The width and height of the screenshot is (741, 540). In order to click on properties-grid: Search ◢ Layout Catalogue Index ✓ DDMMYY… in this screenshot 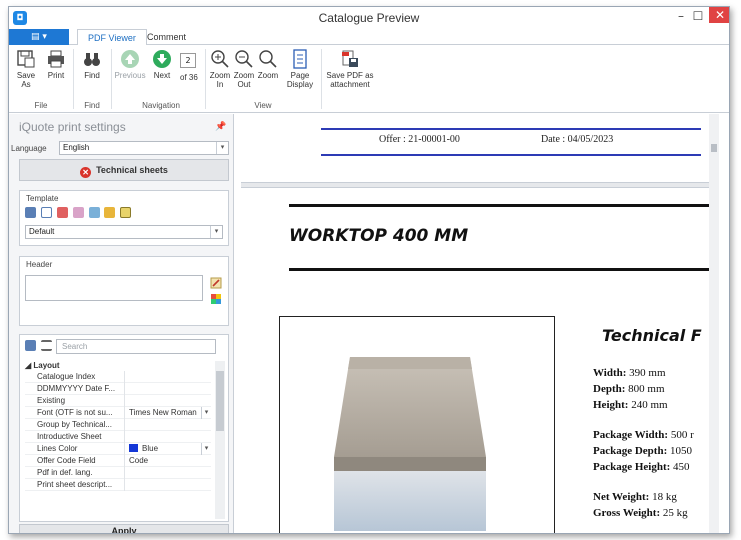, I will do `click(124, 428)`.